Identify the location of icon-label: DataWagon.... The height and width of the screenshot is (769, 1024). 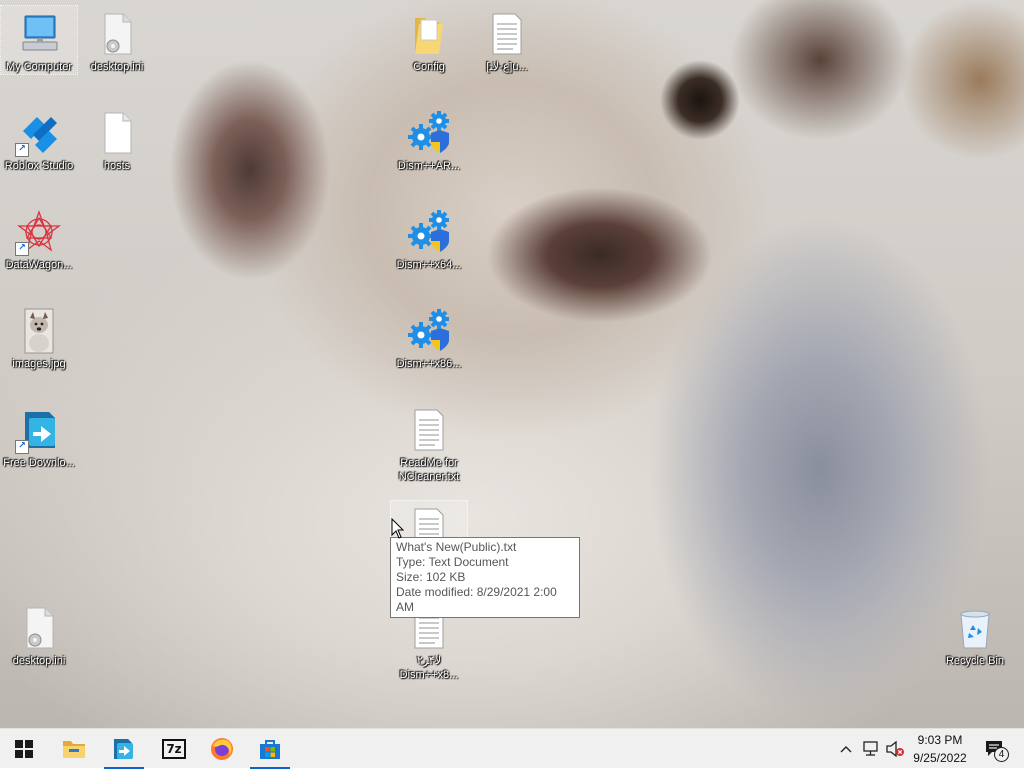
(39, 265).